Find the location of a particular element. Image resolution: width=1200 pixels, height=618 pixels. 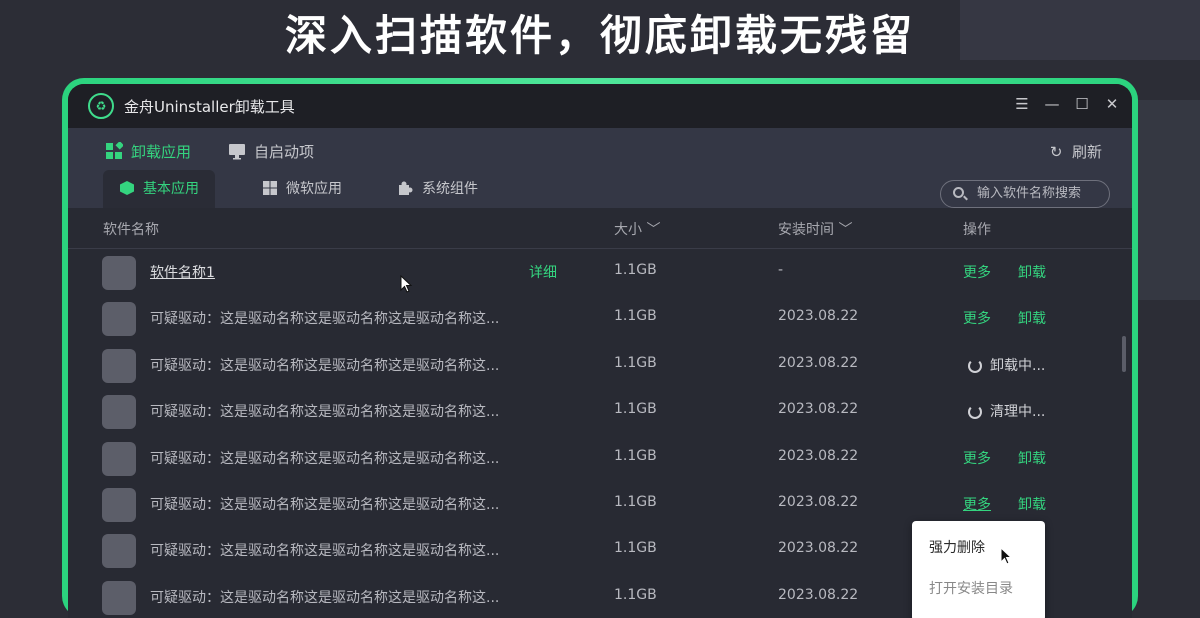

cube-icon is located at coordinates (127, 188).